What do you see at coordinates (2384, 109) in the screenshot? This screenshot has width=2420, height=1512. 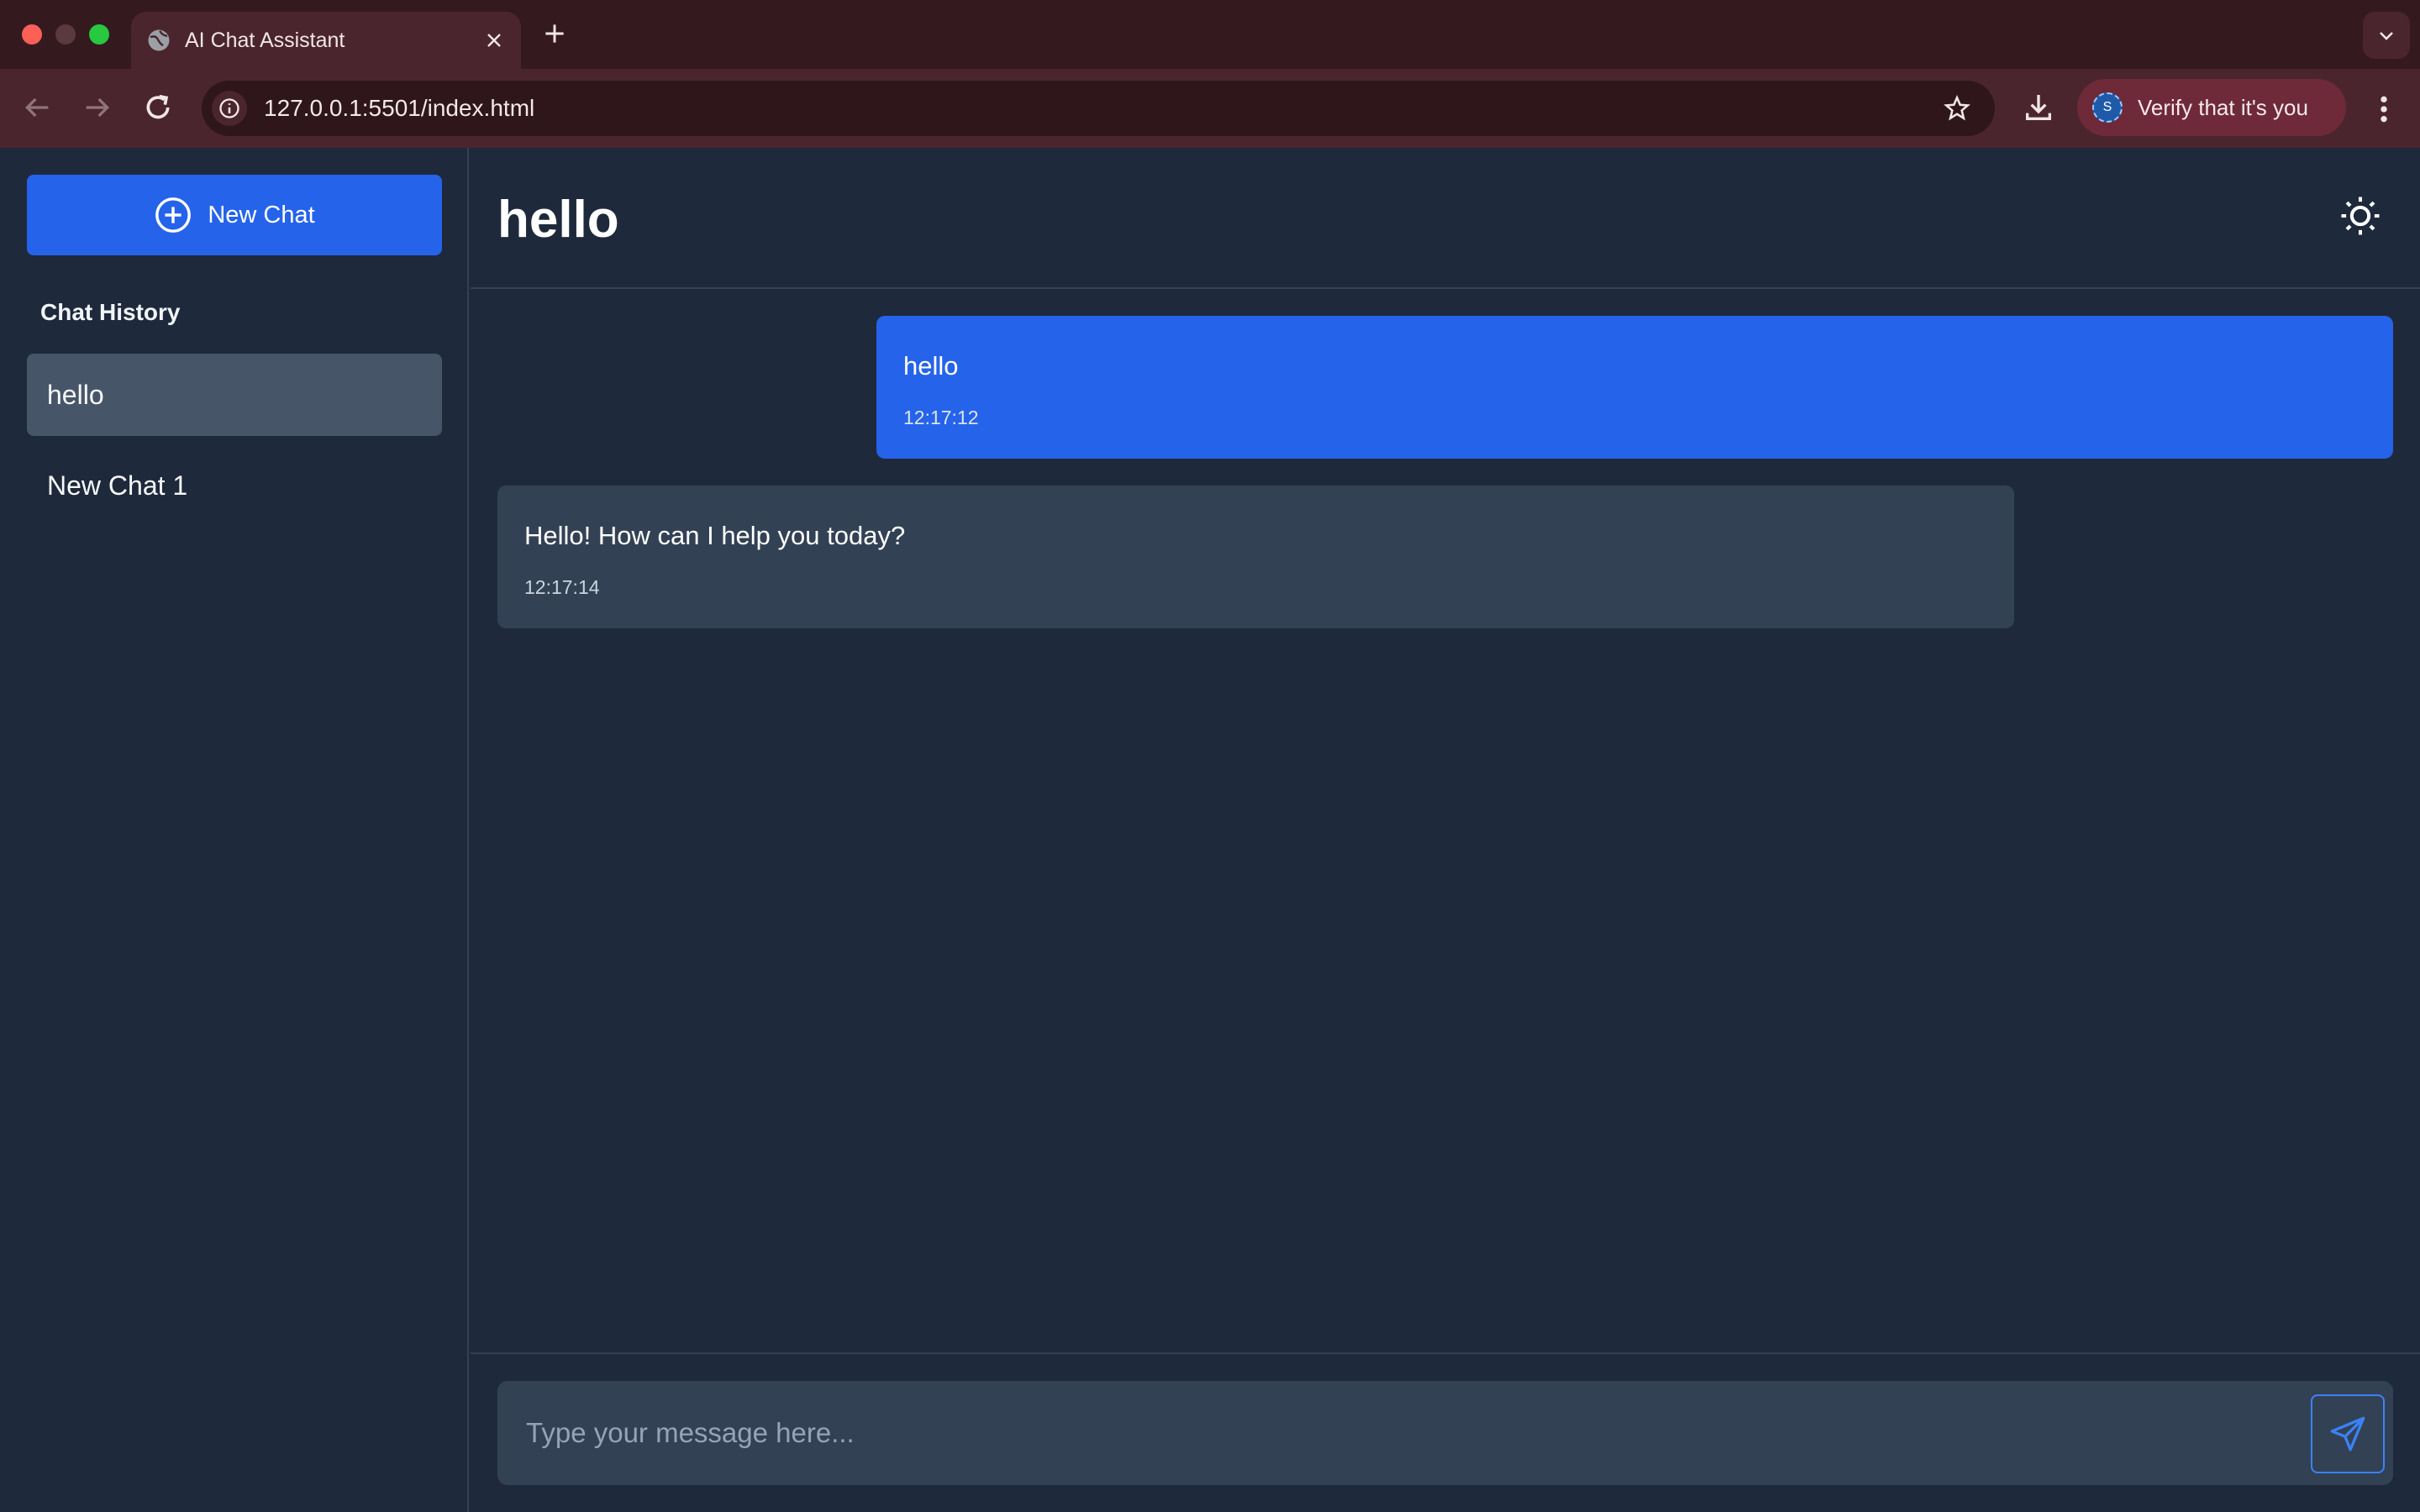 I see `kebab-menu-icon` at bounding box center [2384, 109].